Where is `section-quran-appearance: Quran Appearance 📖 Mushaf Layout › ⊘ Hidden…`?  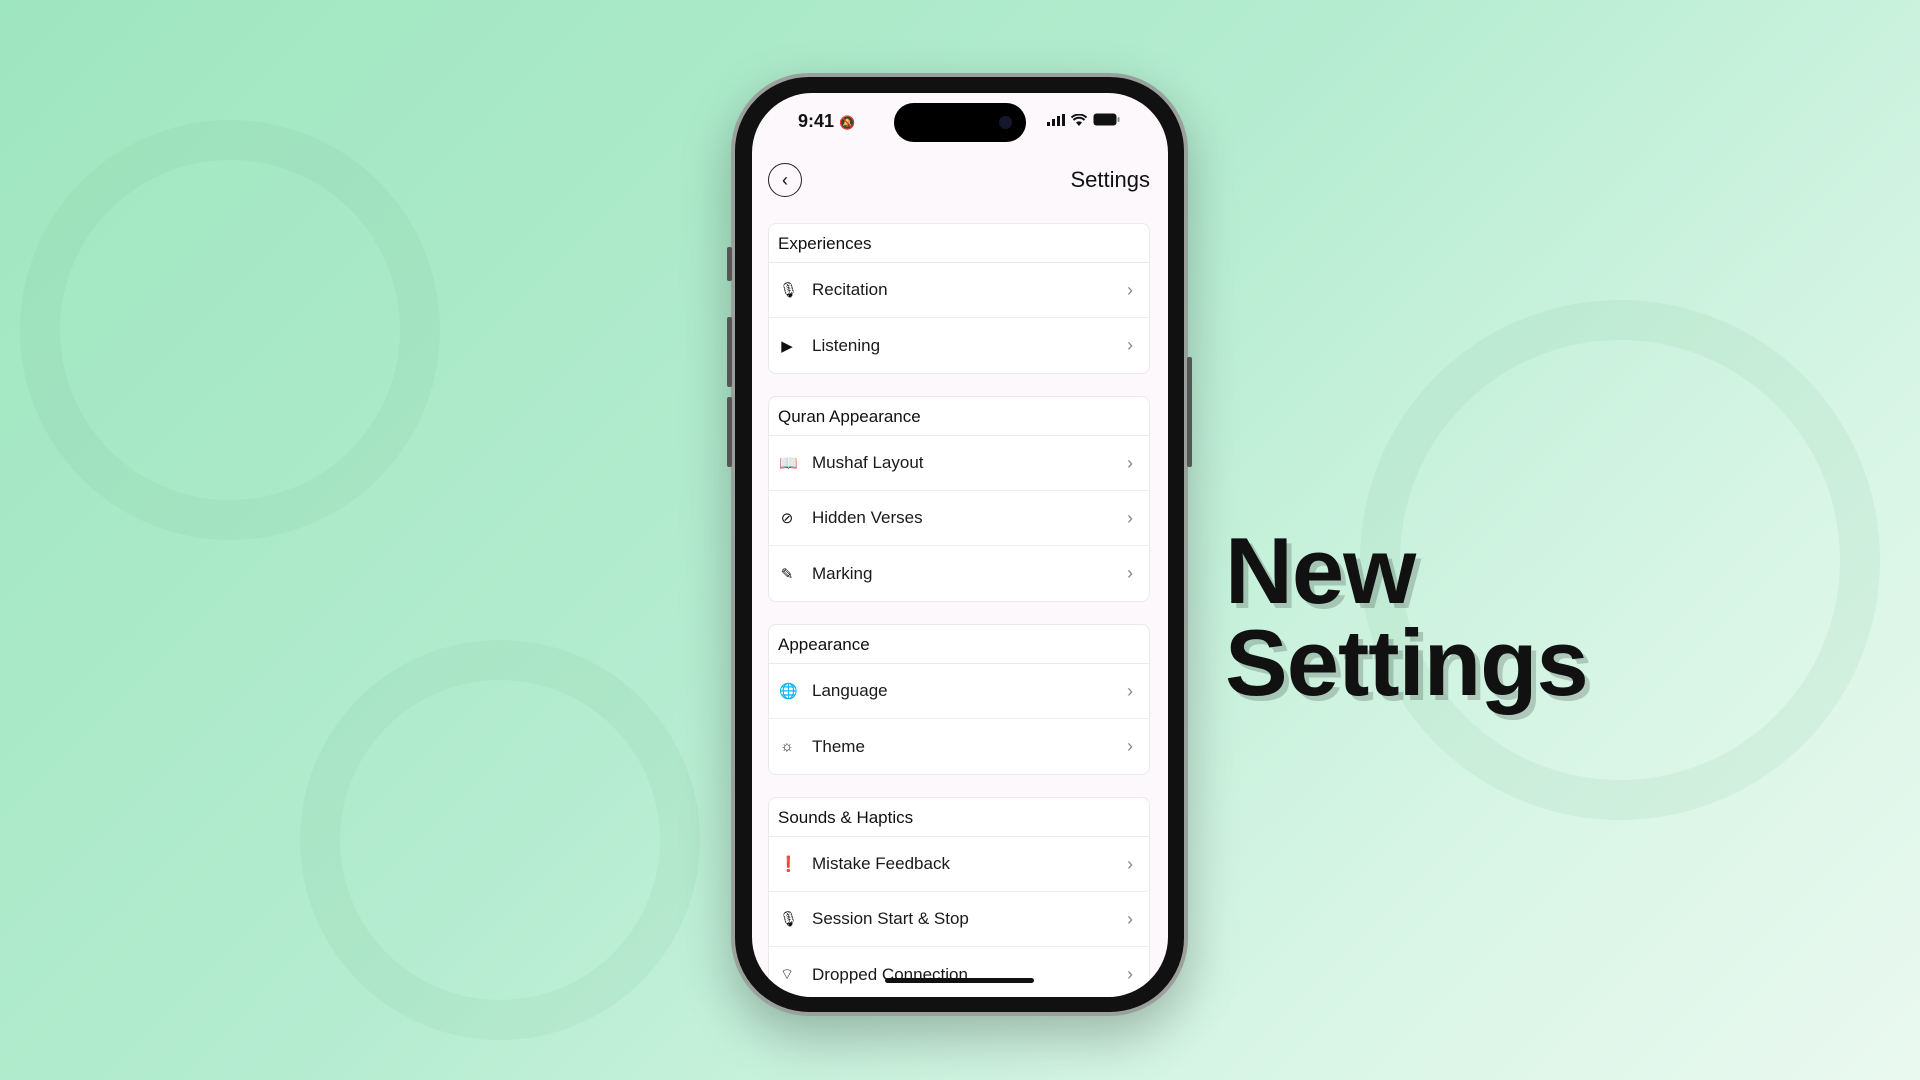 section-quran-appearance: Quran Appearance 📖 Mushaf Layout › ⊘ Hidden… is located at coordinates (959, 499).